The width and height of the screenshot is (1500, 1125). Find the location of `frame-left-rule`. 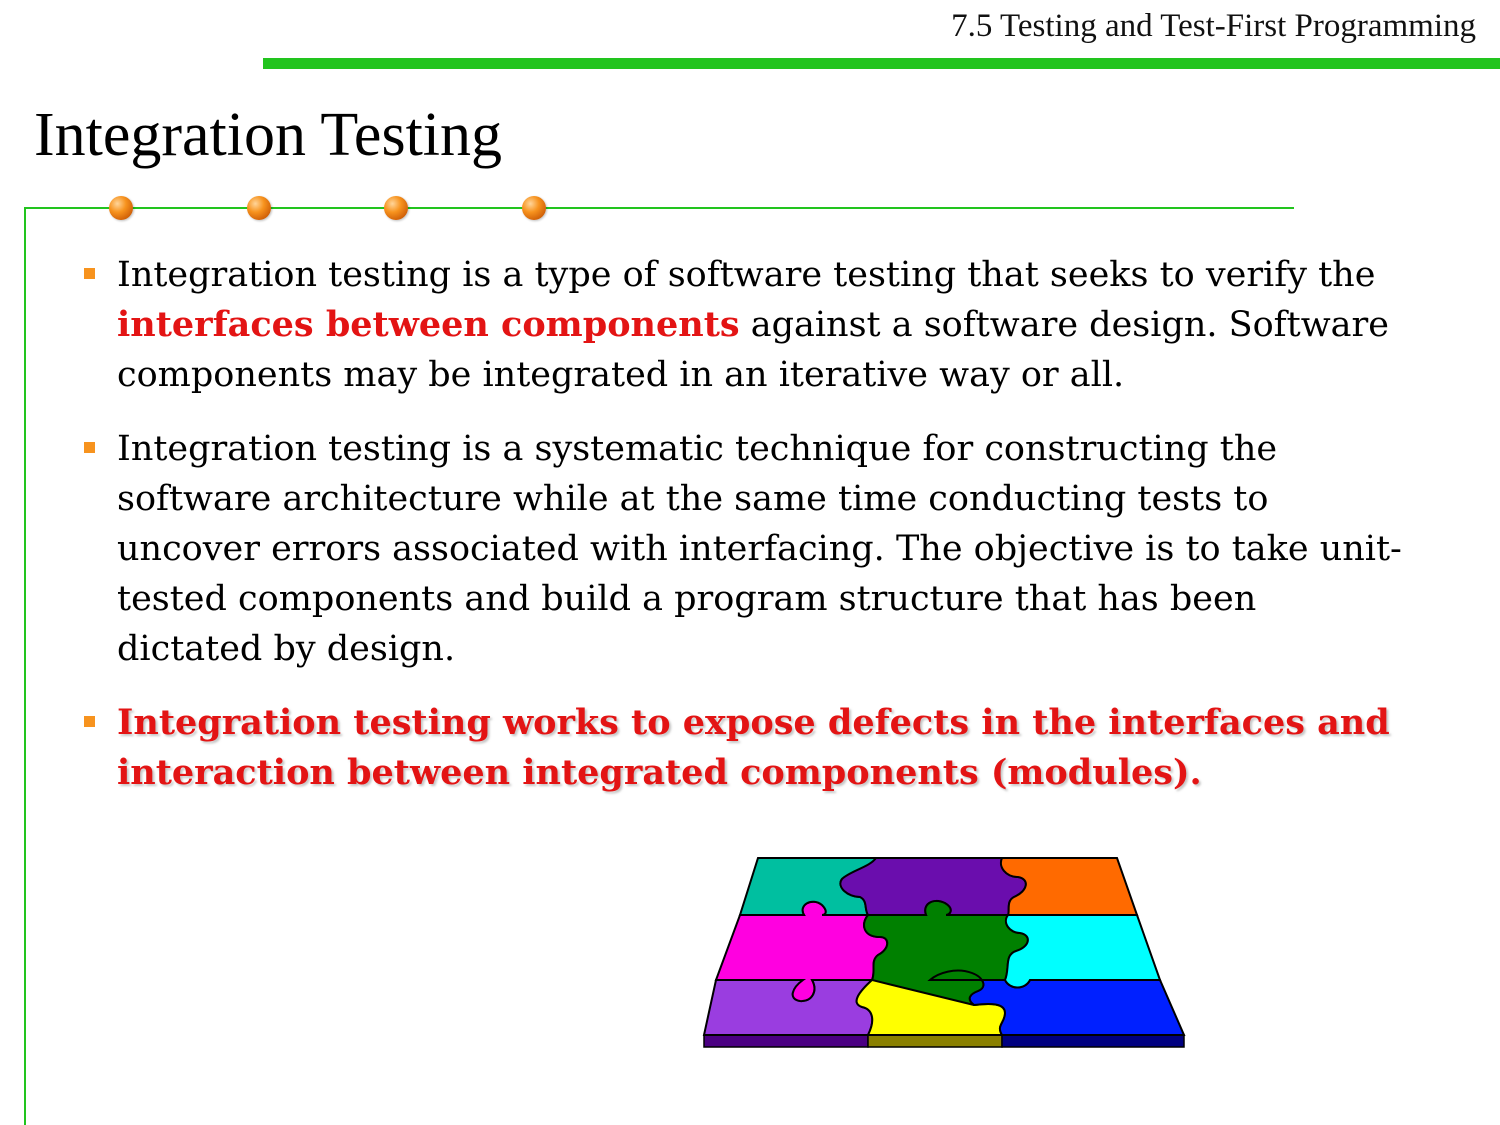

frame-left-rule is located at coordinates (25, 666).